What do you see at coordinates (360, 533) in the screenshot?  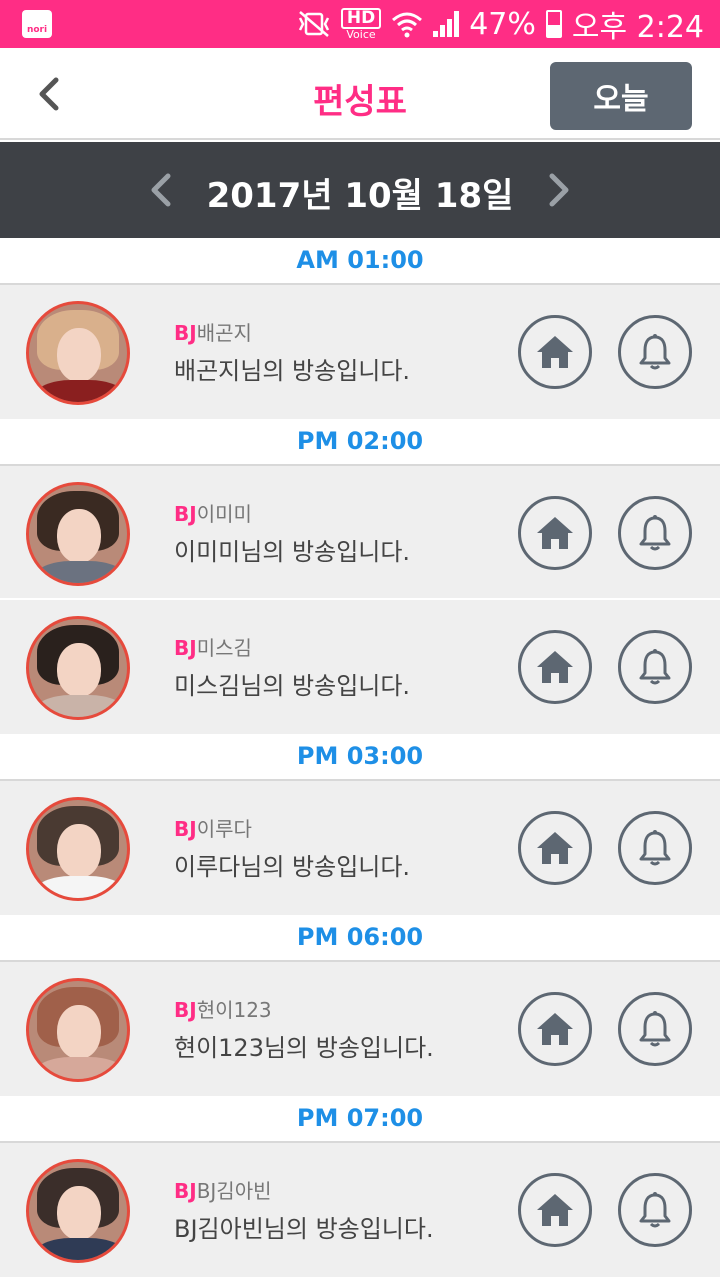 I see `broadcast-entry: BJ이미미 이미미님의 방송입니다.` at bounding box center [360, 533].